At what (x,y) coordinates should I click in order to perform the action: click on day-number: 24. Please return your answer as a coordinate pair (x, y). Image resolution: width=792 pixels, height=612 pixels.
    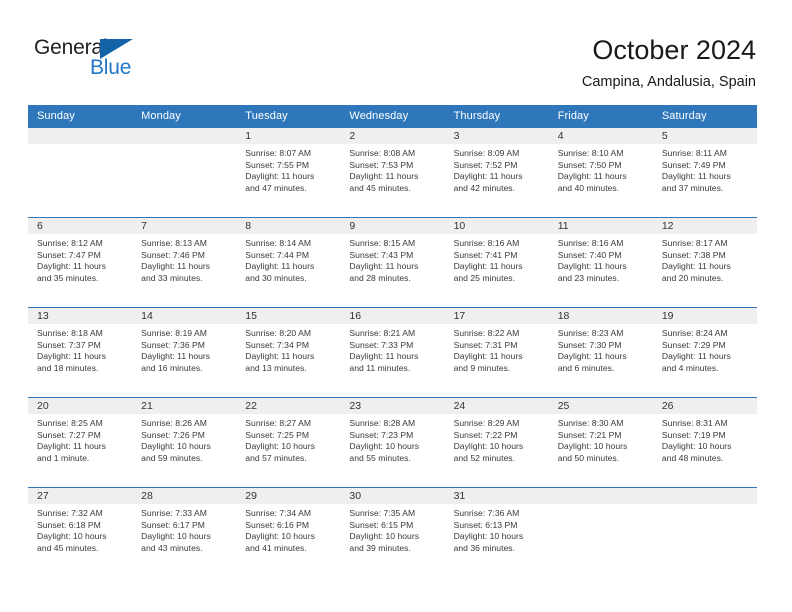
    Looking at the image, I should click on (459, 406).